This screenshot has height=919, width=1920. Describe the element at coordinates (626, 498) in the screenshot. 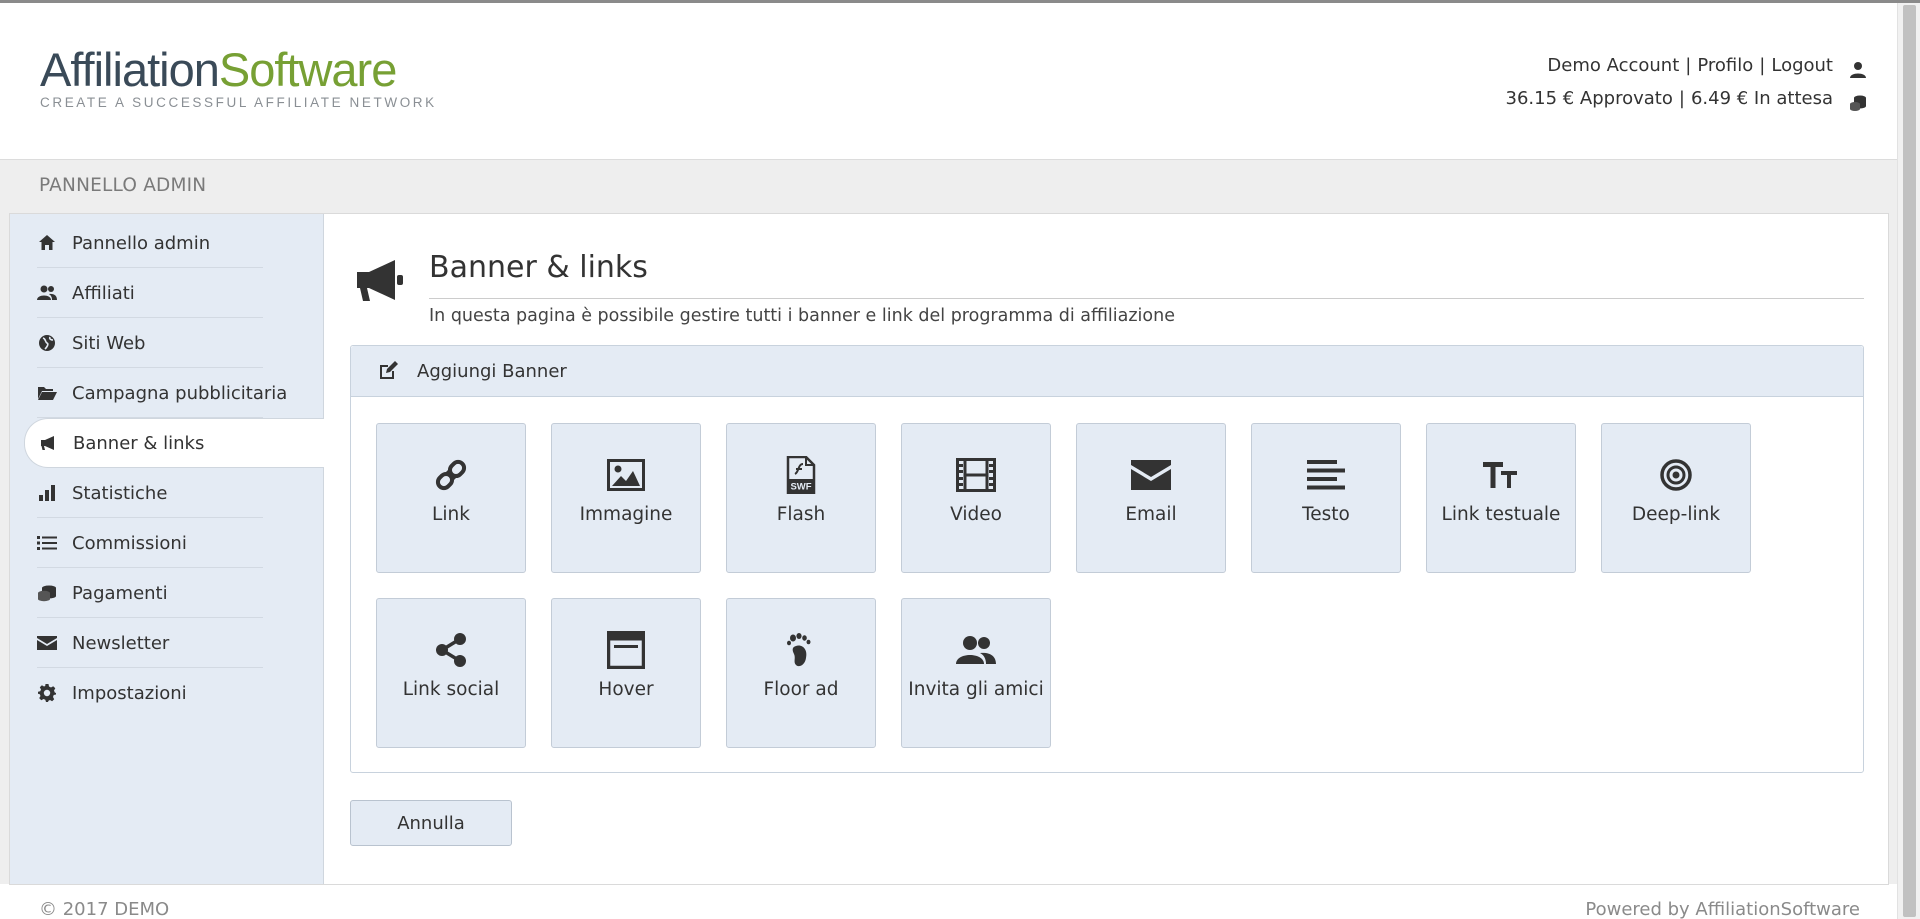

I see `tile-immagine: Immagine` at that location.